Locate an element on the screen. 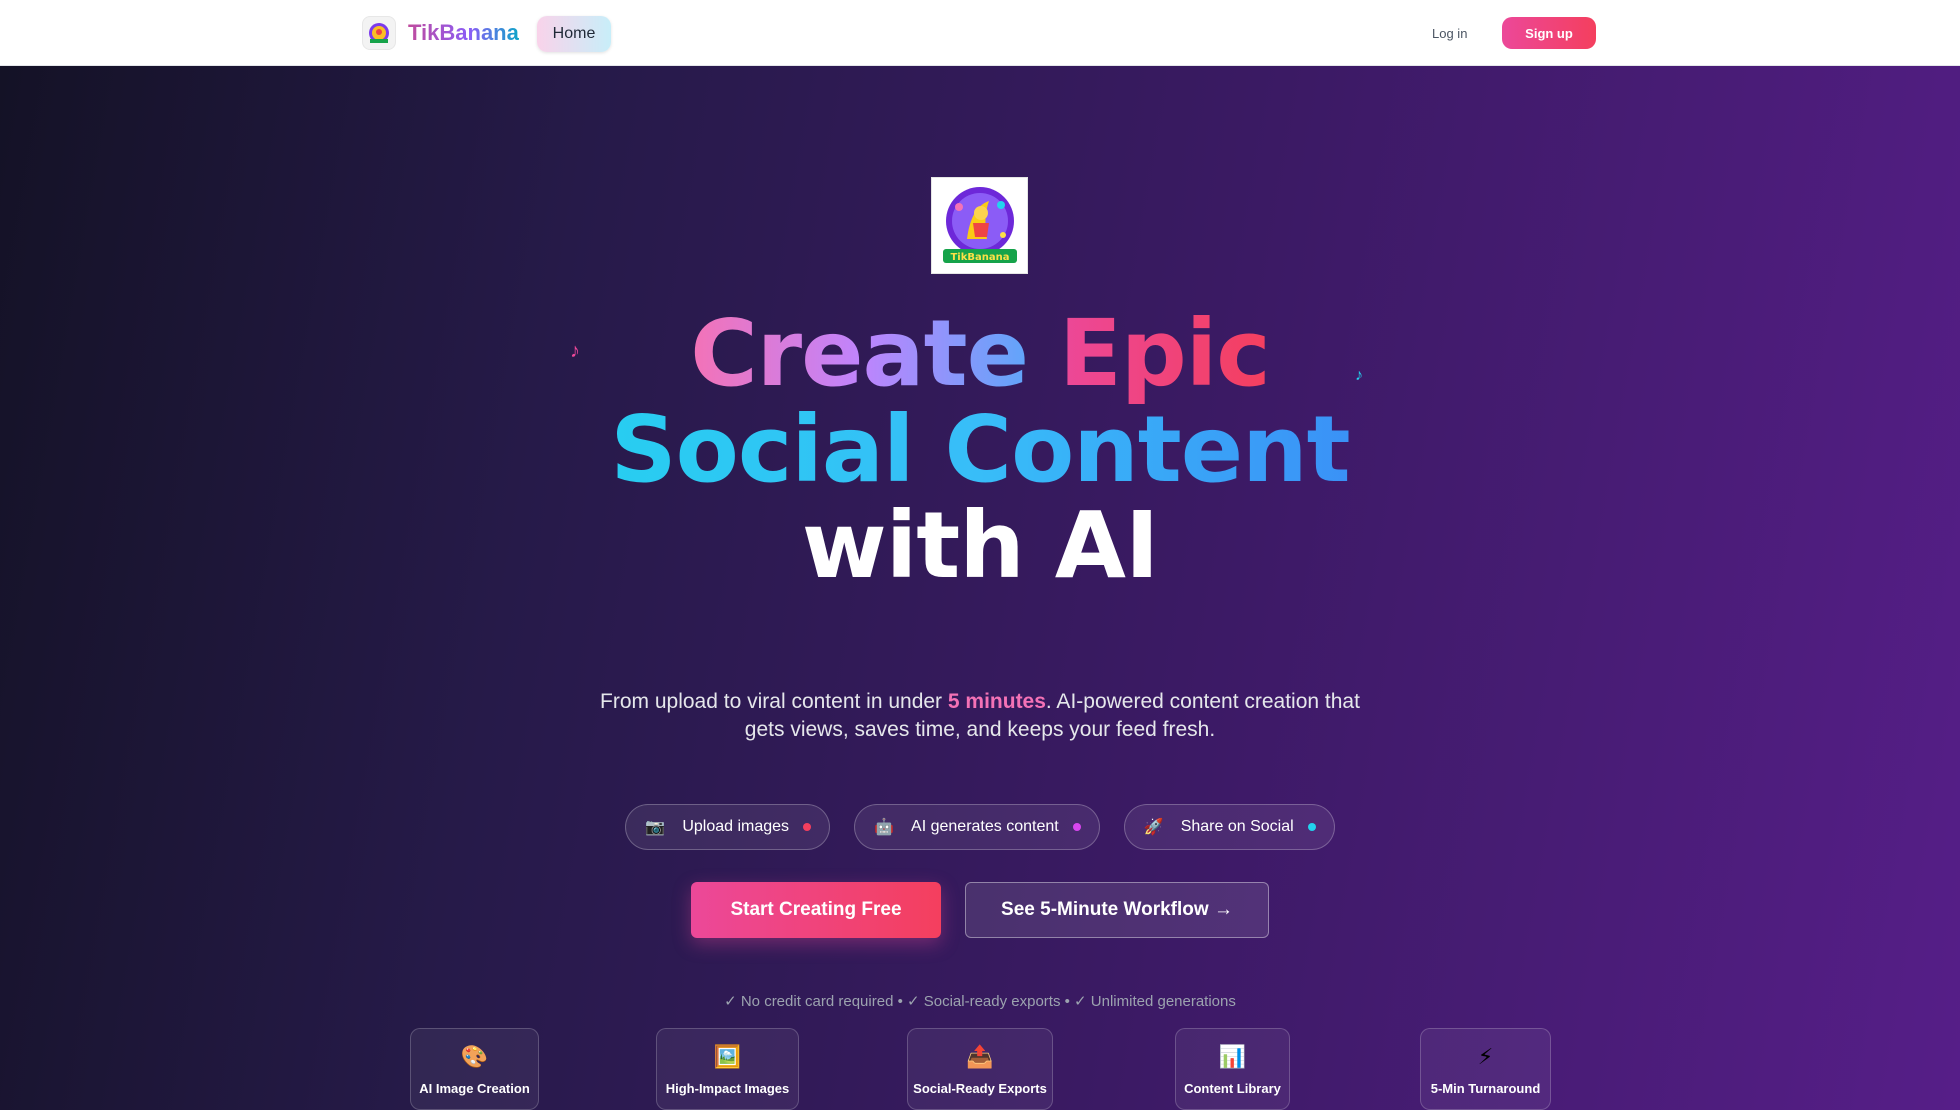 This screenshot has width=1960, height=1110. start-creating-button: Start Creating Free is located at coordinates (816, 910).